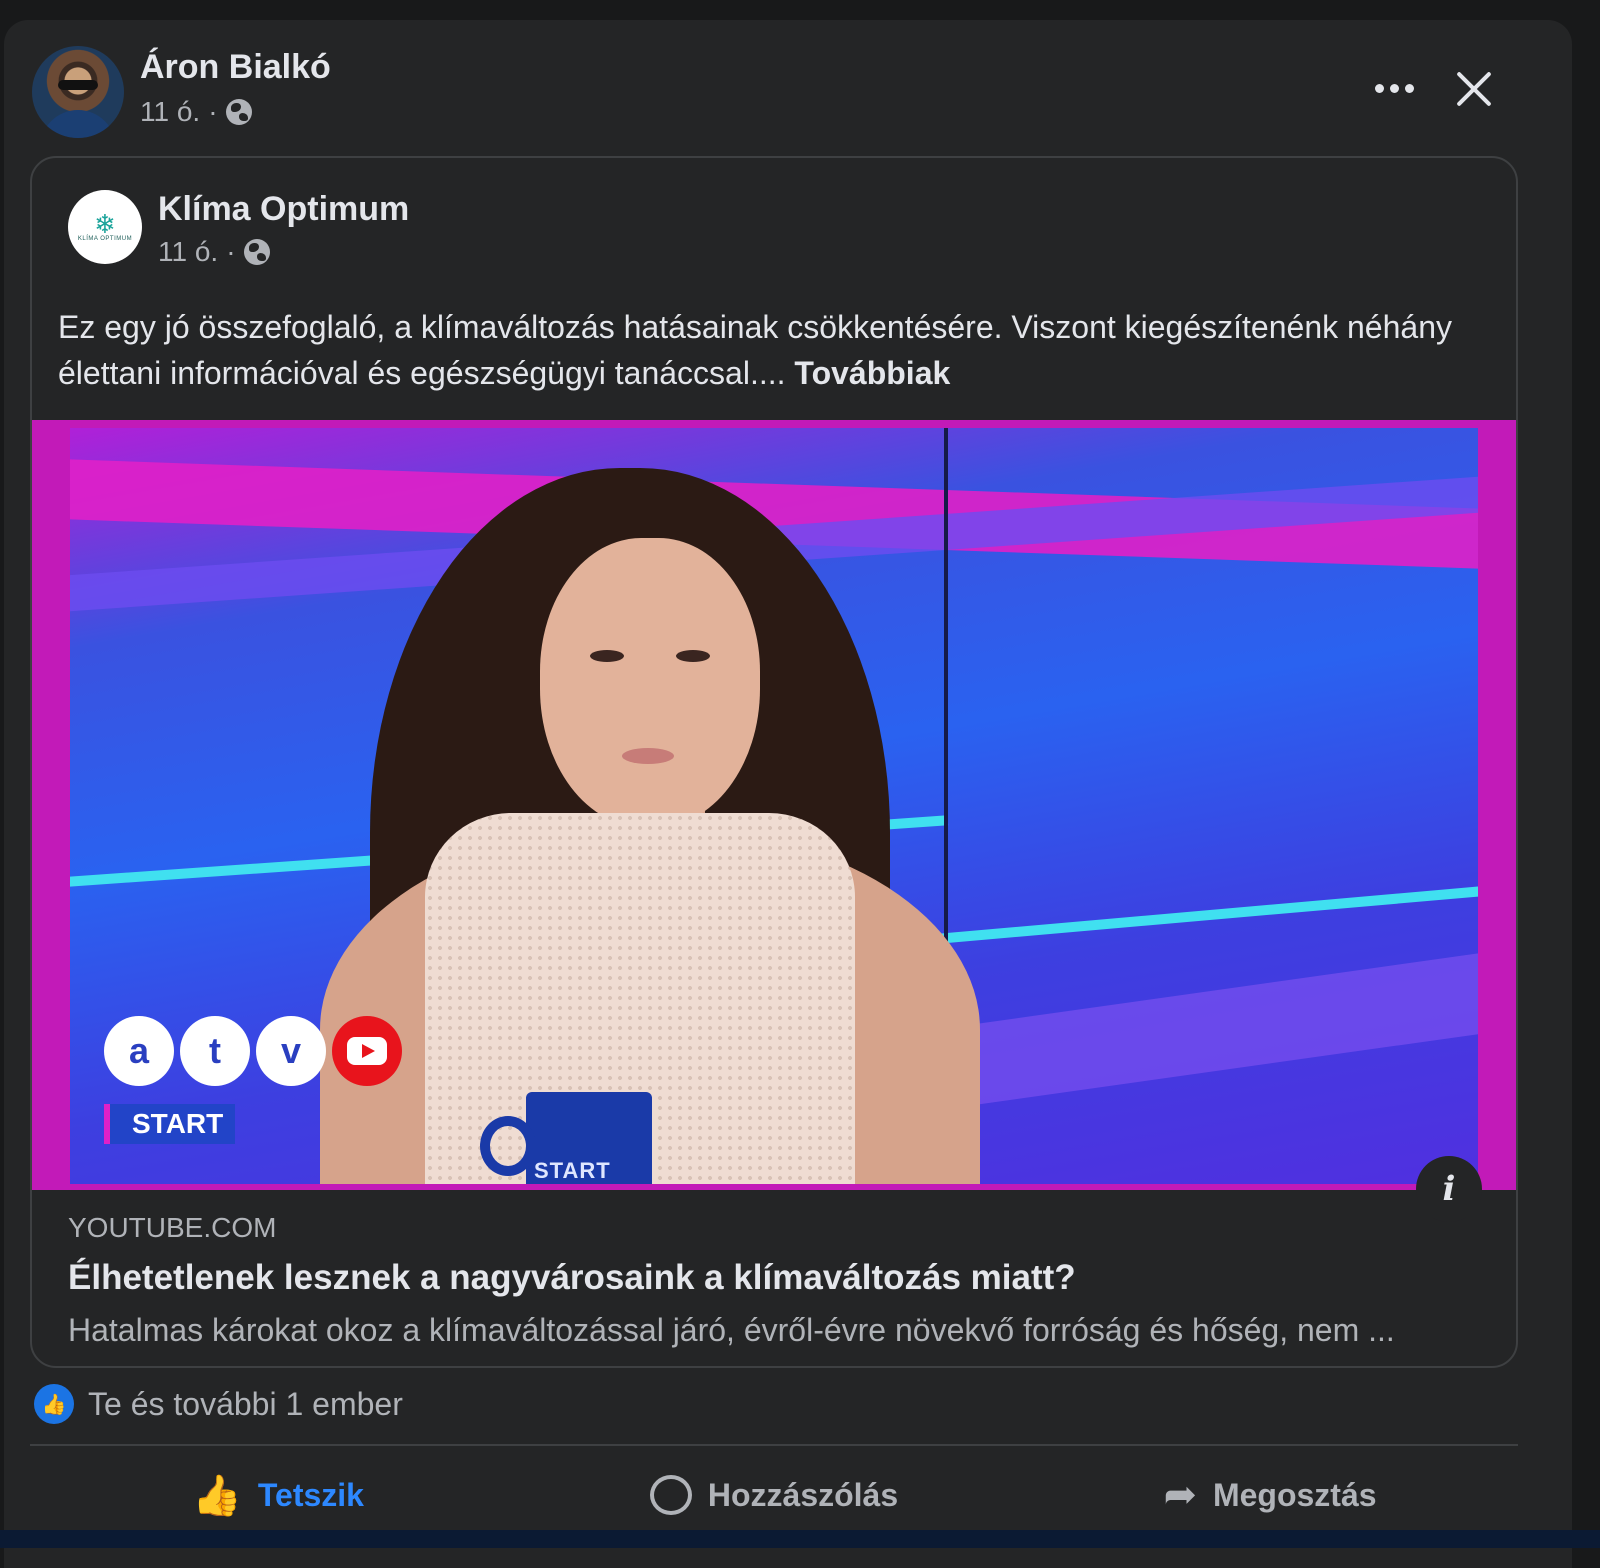 Image resolution: width=1600 pixels, height=1568 pixels. What do you see at coordinates (572, 1170) in the screenshot?
I see `mug-text: START` at bounding box center [572, 1170].